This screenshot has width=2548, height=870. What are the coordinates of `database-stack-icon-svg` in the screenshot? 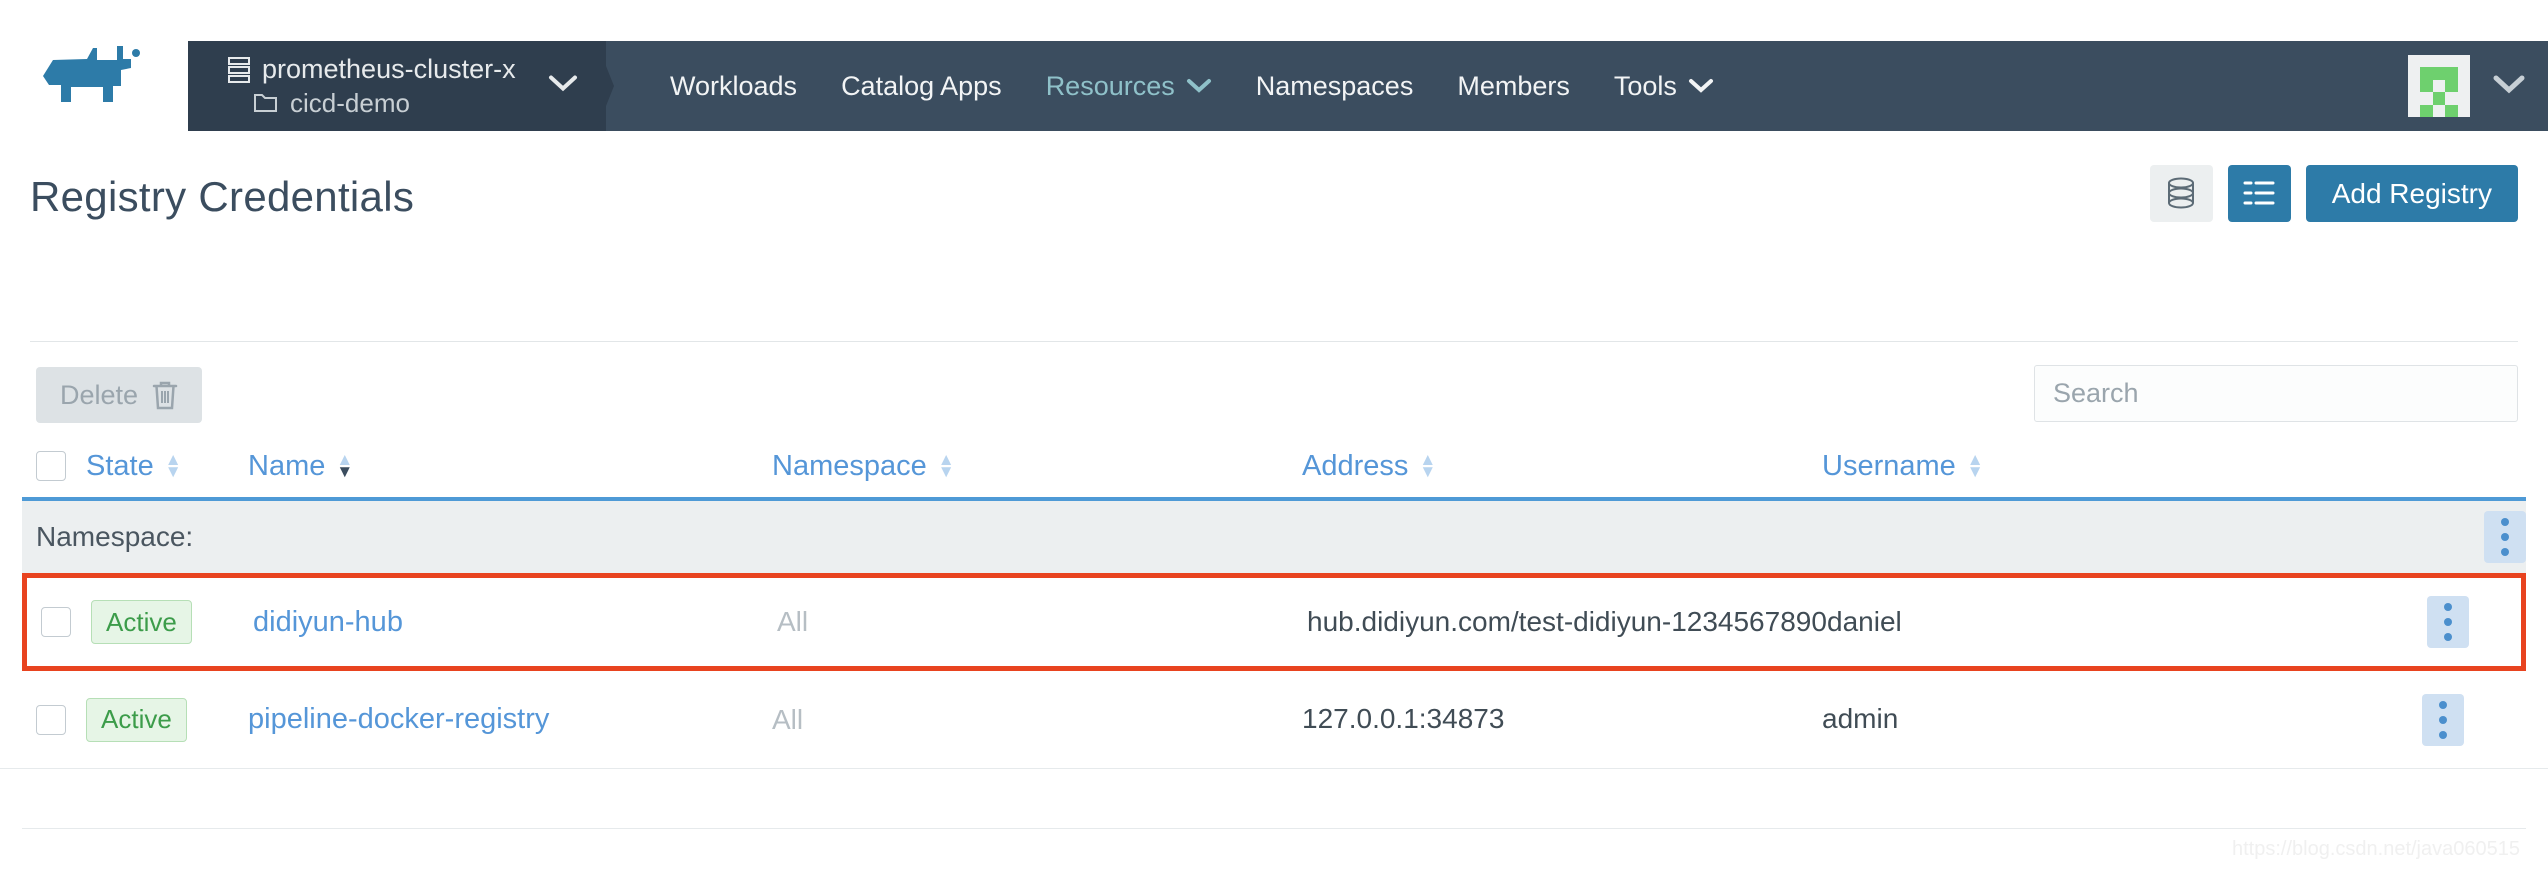 It's located at (2181, 192).